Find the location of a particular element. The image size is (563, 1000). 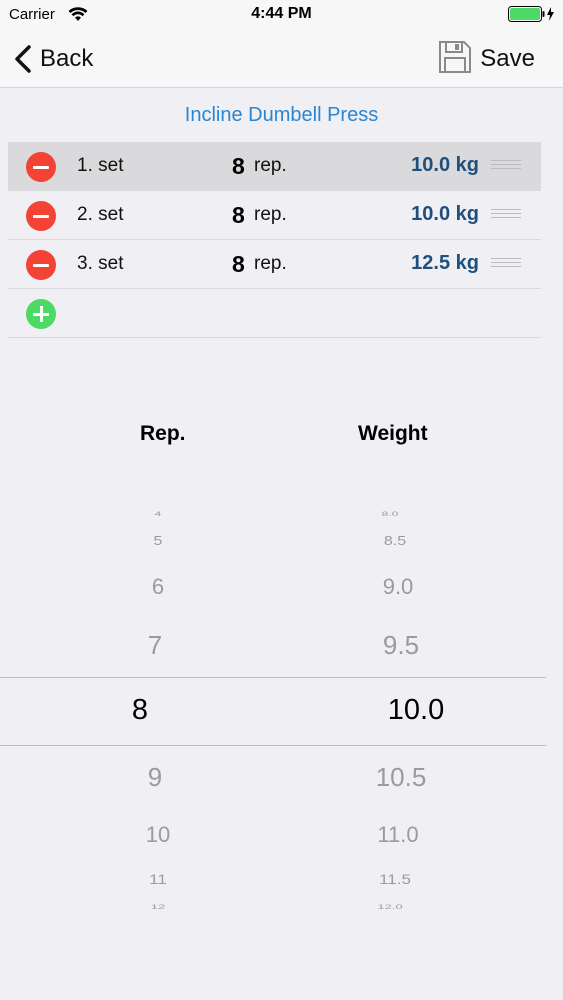

rep-column-header: Rep. is located at coordinates (163, 433).